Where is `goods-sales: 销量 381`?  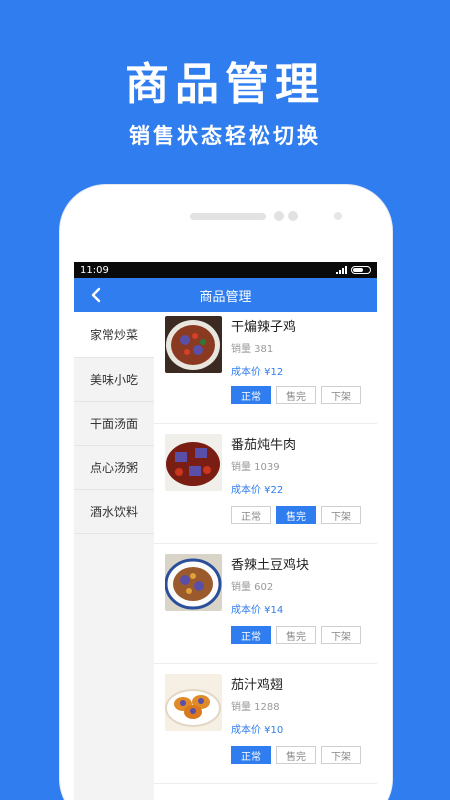 goods-sales: 销量 381 is located at coordinates (252, 349).